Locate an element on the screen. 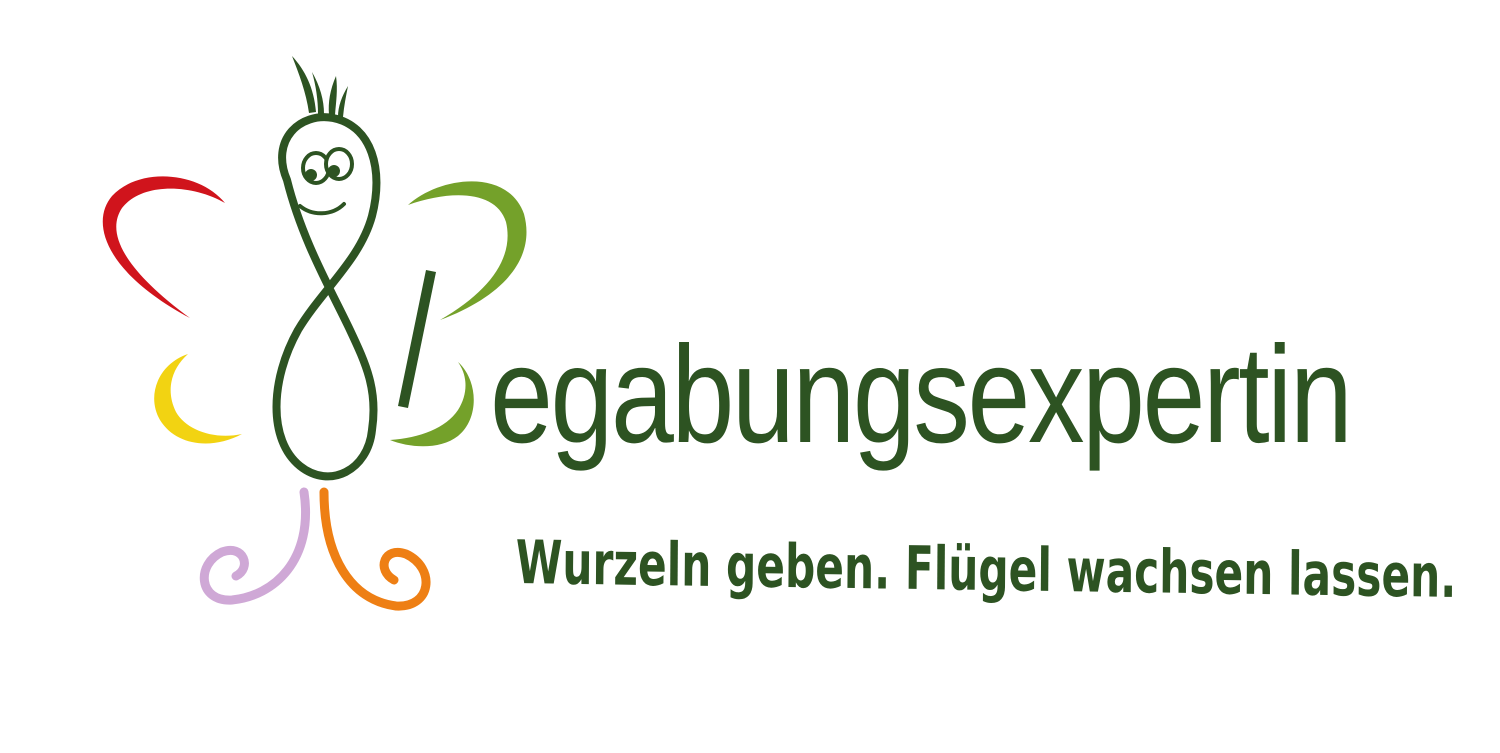  leg-left-icon is located at coordinates (254, 546).